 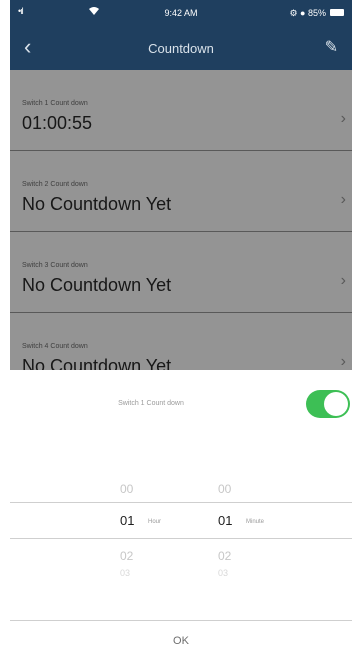 I want to click on minute-option: 00, so click(x=224, y=489).